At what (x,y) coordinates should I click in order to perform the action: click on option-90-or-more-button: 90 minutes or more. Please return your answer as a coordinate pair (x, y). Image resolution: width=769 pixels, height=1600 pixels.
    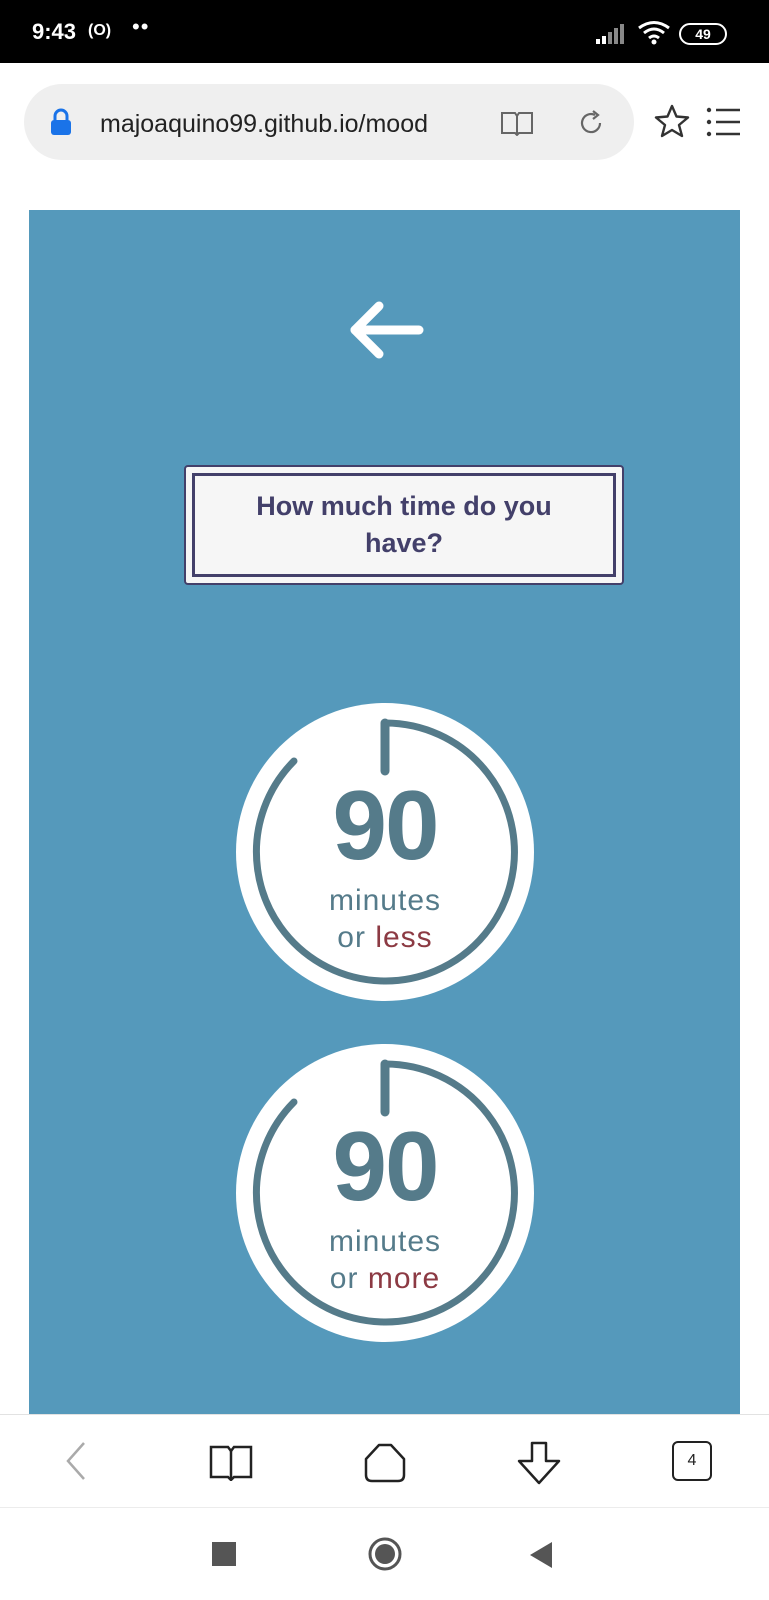
    Looking at the image, I should click on (385, 1193).